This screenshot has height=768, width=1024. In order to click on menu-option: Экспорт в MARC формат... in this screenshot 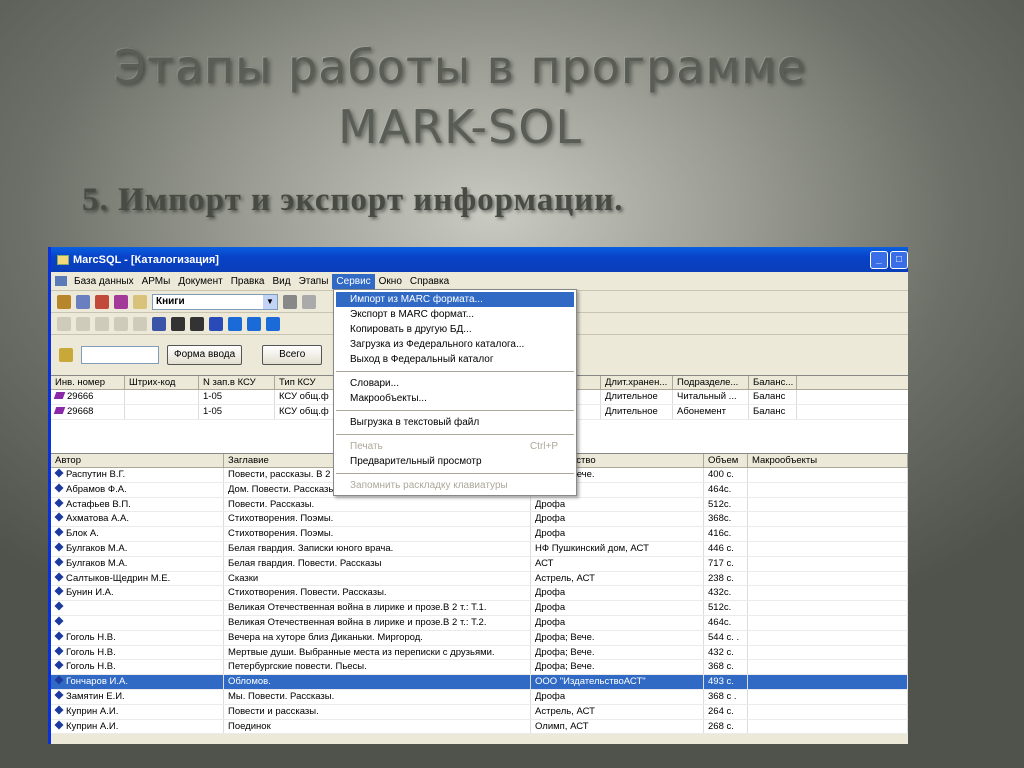, I will do `click(455, 314)`.